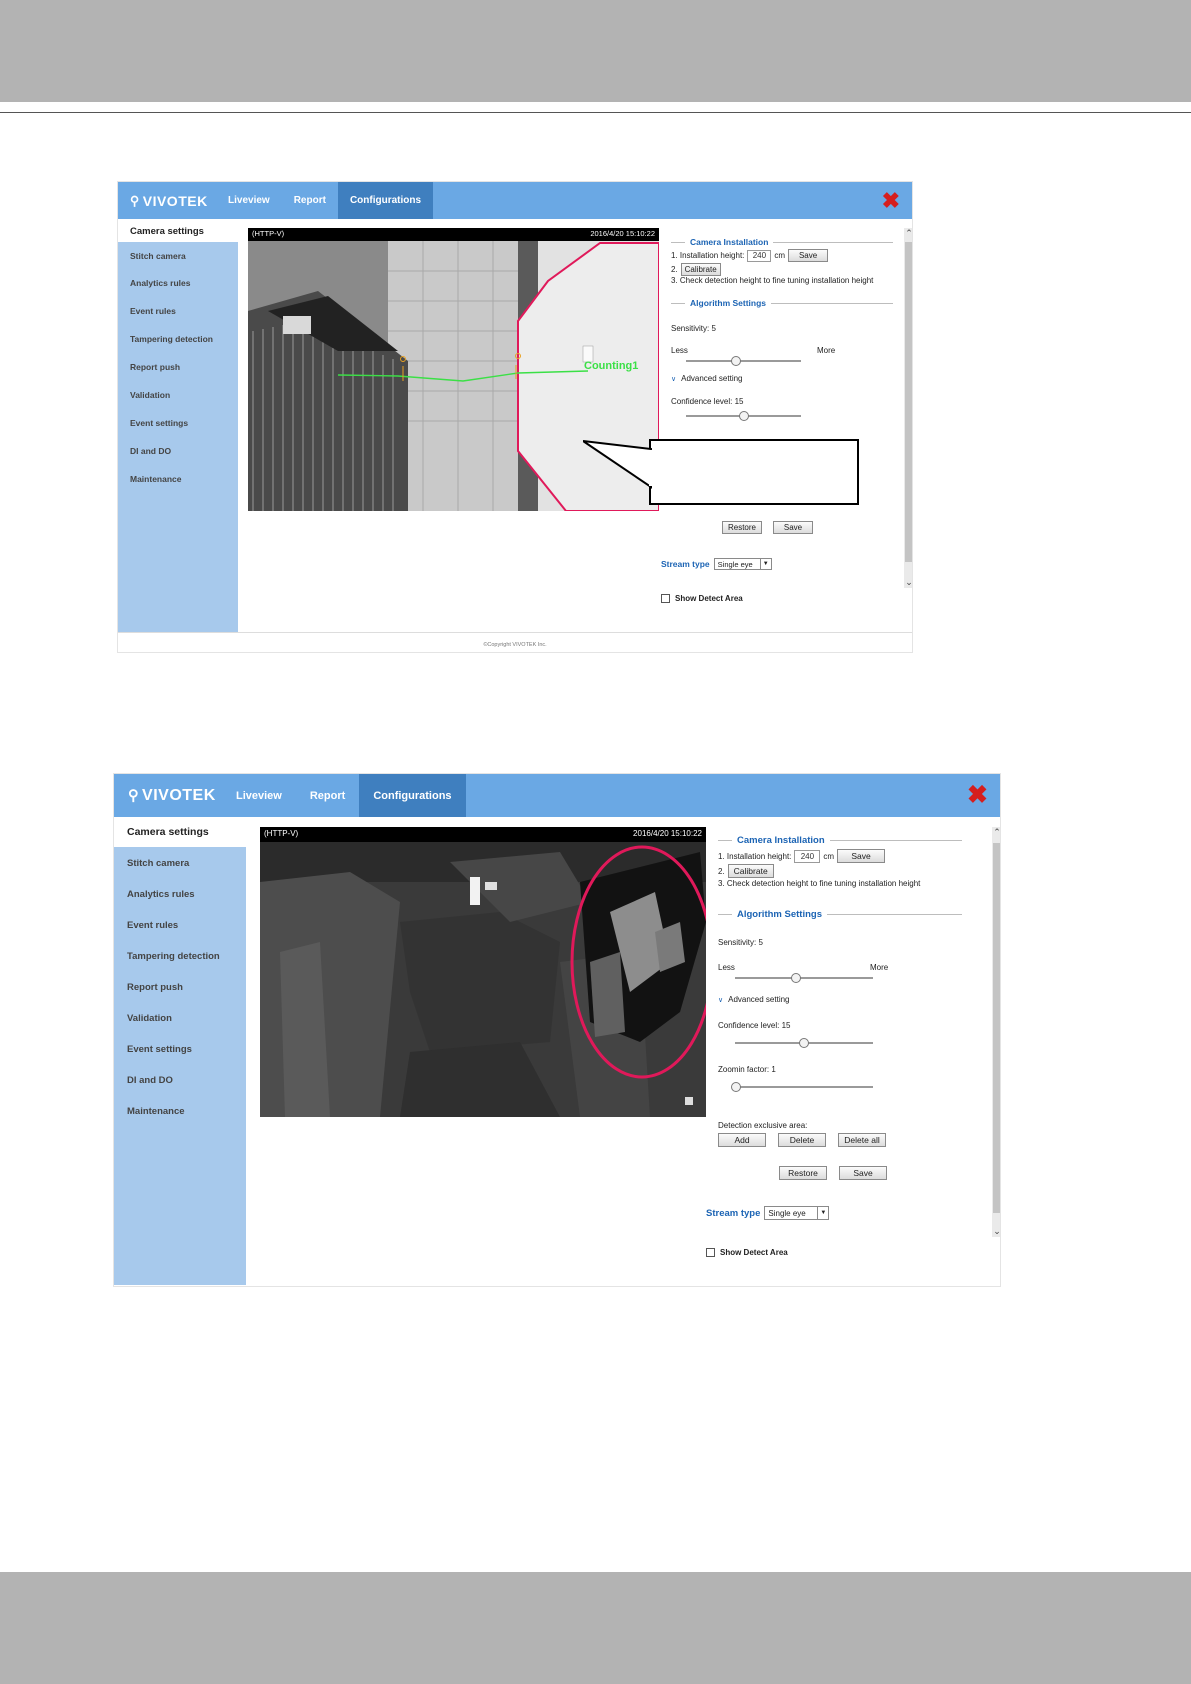 The image size is (1191, 1684). Describe the element at coordinates (674, 269) in the screenshot. I see `calibrate-step-label: 2.` at that location.